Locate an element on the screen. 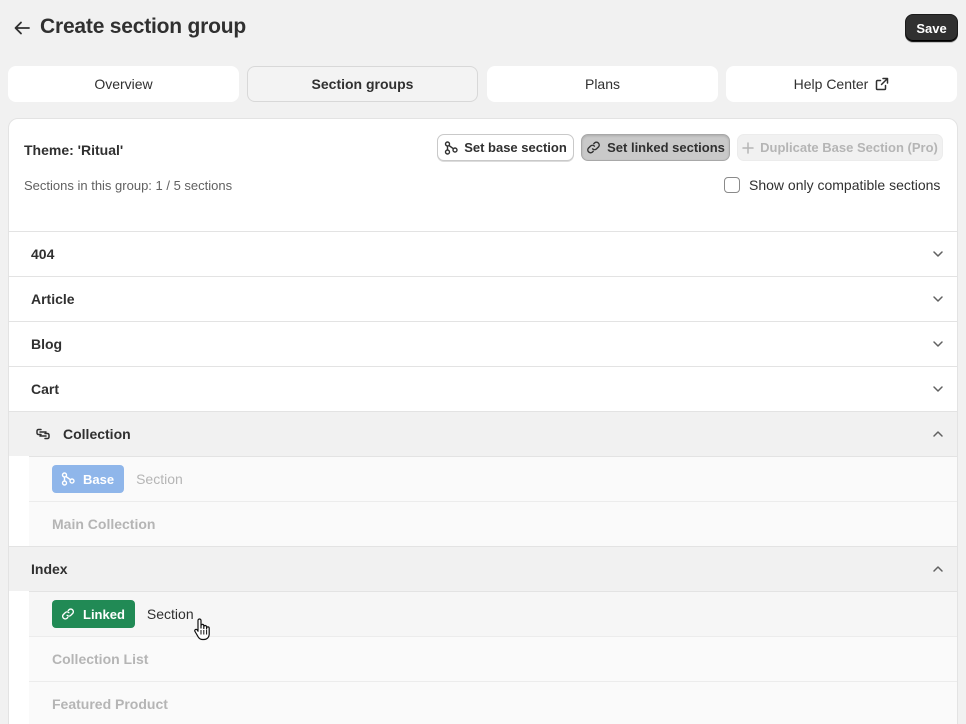 This screenshot has width=966, height=724. theme-title: Theme: 'Ritual' is located at coordinates (74, 150).